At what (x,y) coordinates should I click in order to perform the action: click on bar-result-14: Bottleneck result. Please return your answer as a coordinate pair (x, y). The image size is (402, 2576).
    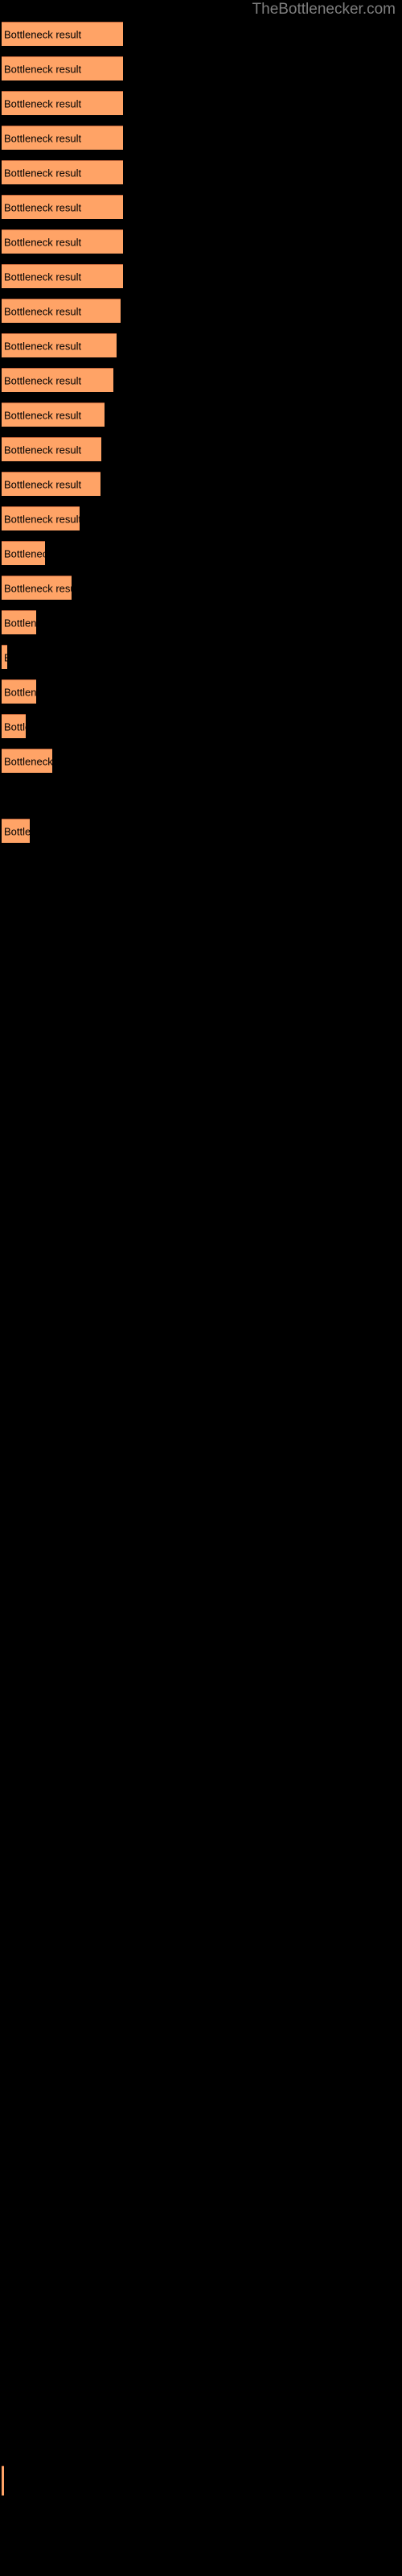
    Looking at the image, I should click on (51, 484).